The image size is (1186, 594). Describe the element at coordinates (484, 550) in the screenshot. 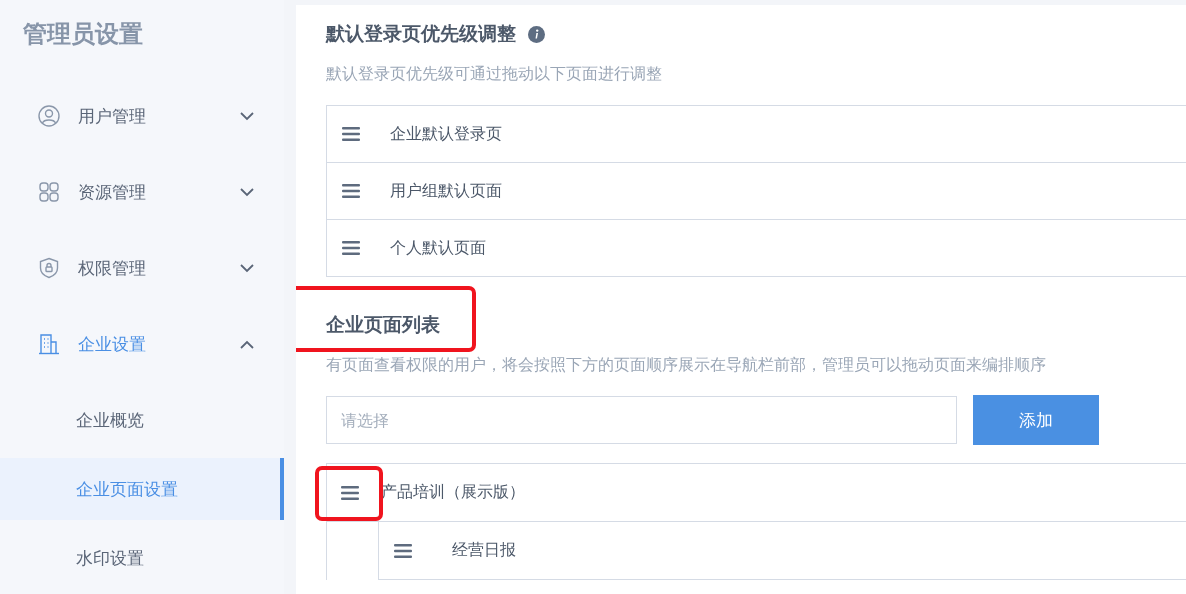

I see `page-item: 经营日报` at that location.